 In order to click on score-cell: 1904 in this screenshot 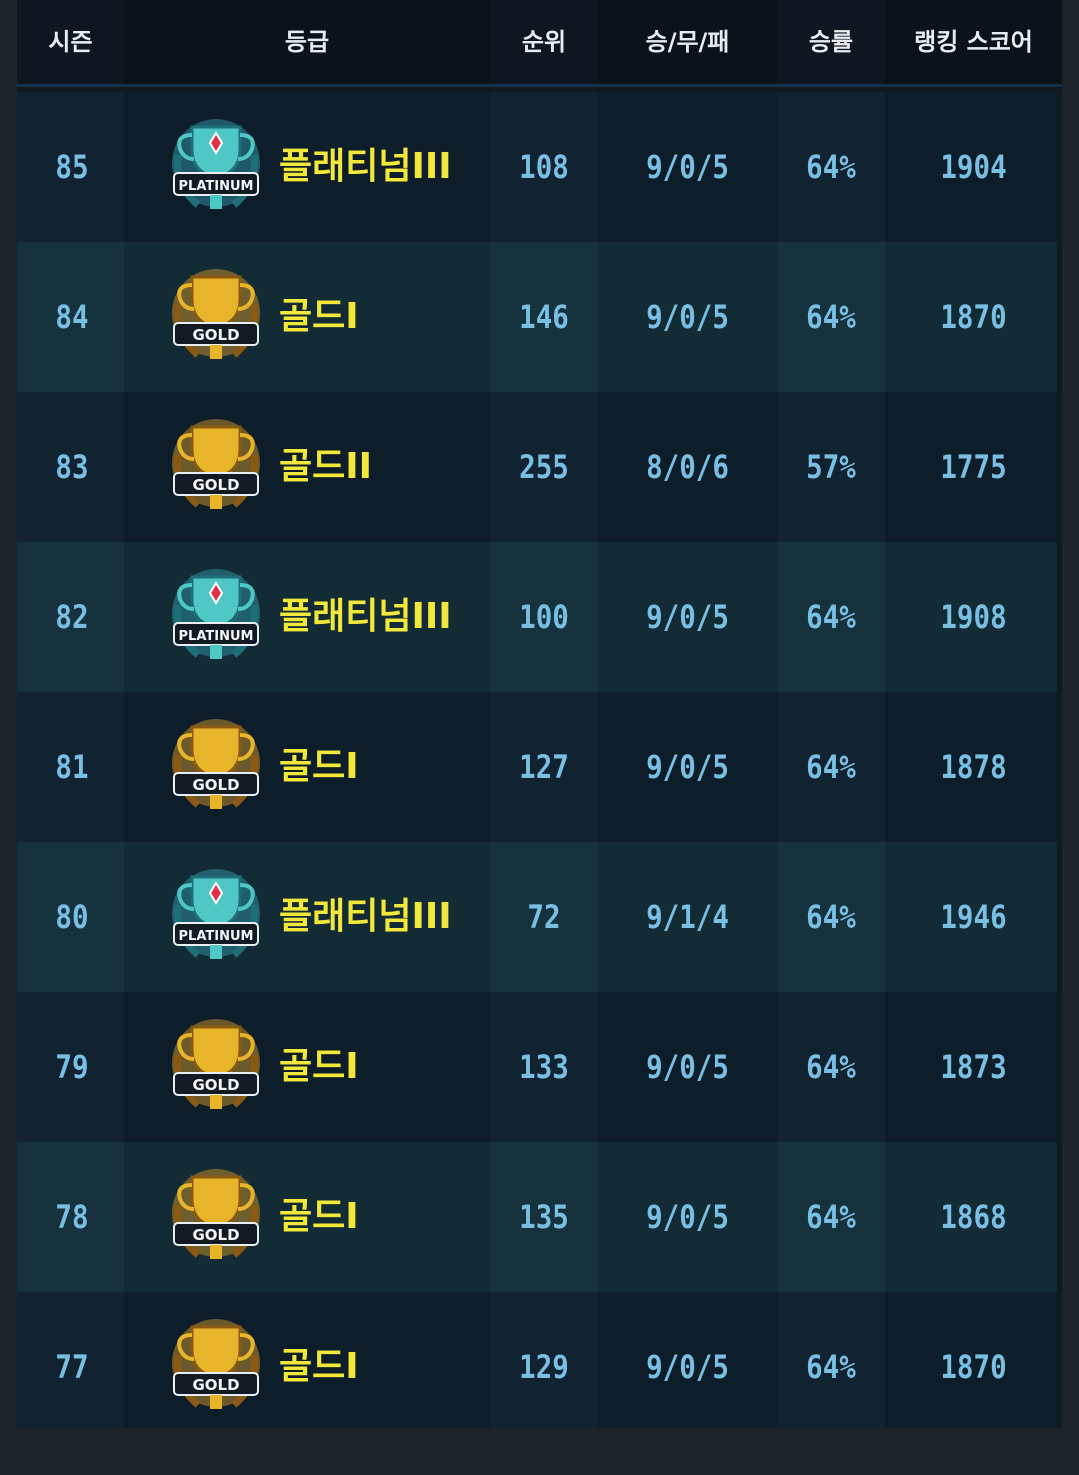, I will do `click(973, 167)`.